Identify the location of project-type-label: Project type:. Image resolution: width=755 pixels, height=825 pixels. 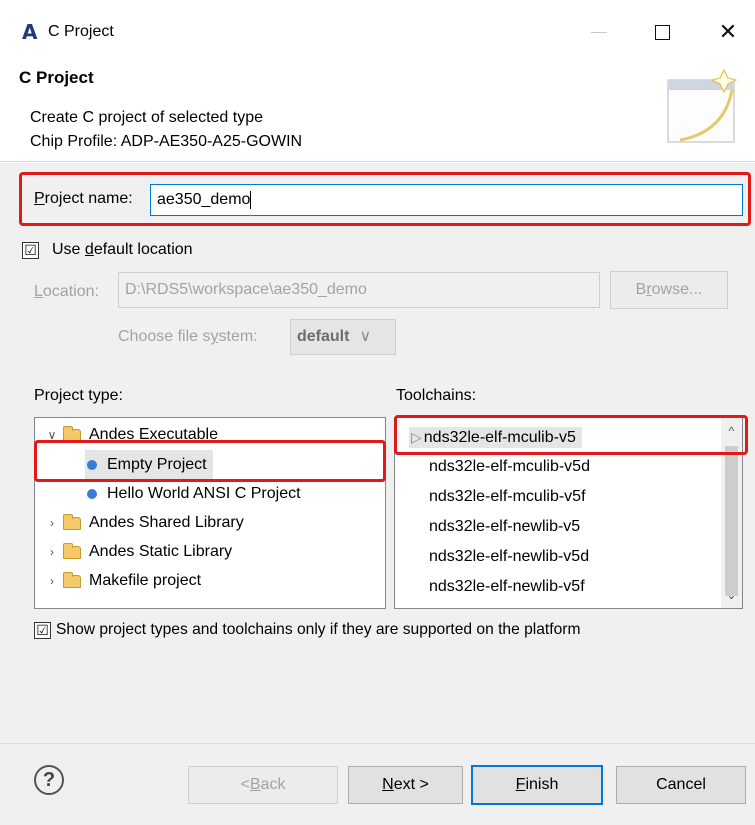
(78, 395).